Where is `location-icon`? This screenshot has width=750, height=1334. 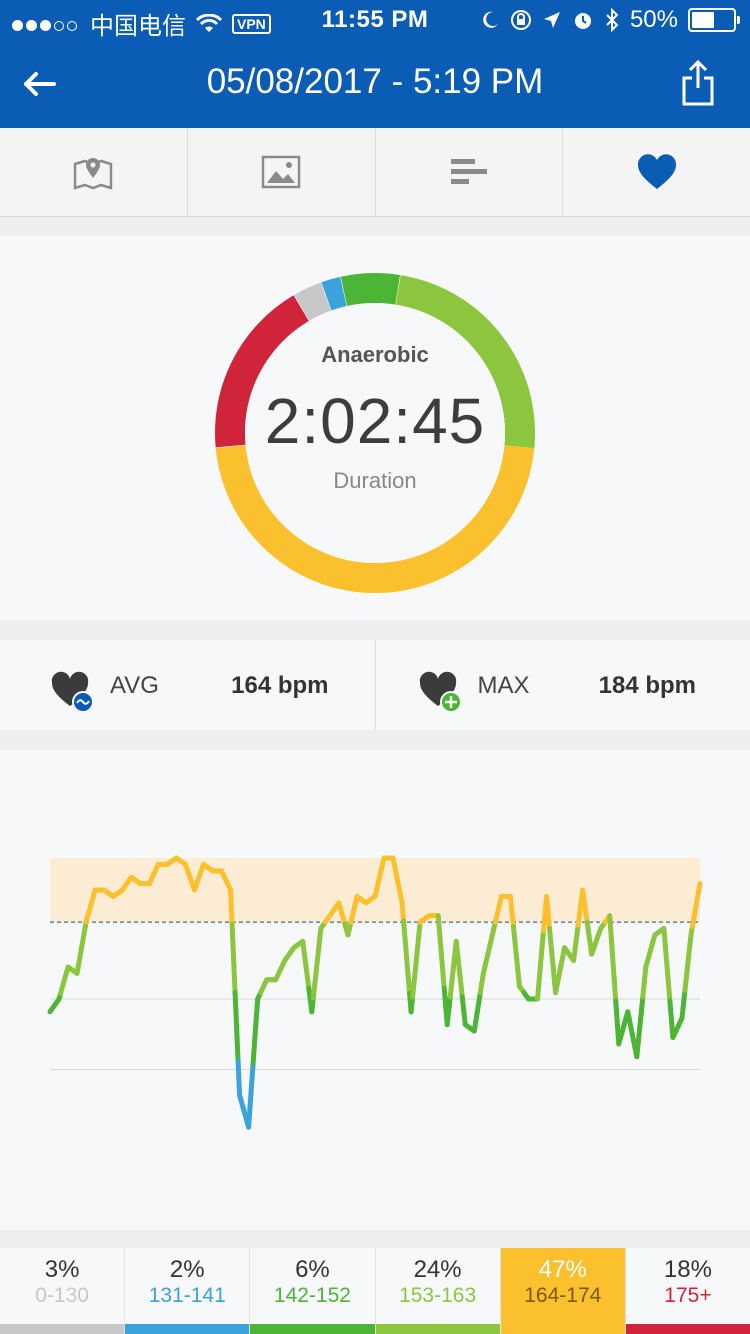 location-icon is located at coordinates (551, 20).